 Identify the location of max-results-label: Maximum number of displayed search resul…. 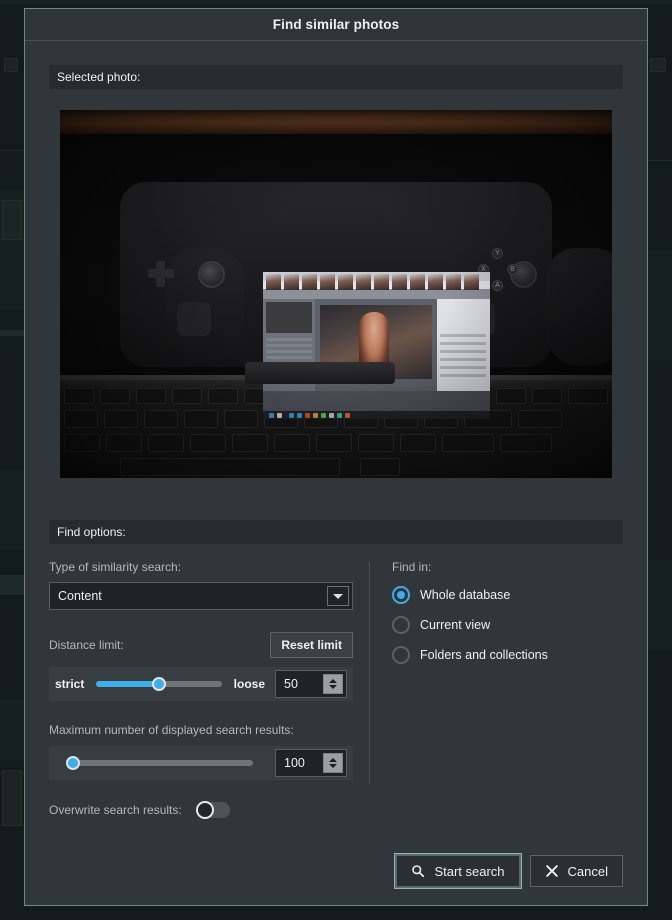
(171, 730).